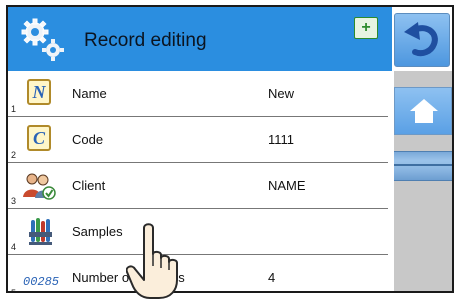 The width and height of the screenshot is (454, 303). What do you see at coordinates (200, 94) in the screenshot?
I see `list-item-name: N 1 Name New` at bounding box center [200, 94].